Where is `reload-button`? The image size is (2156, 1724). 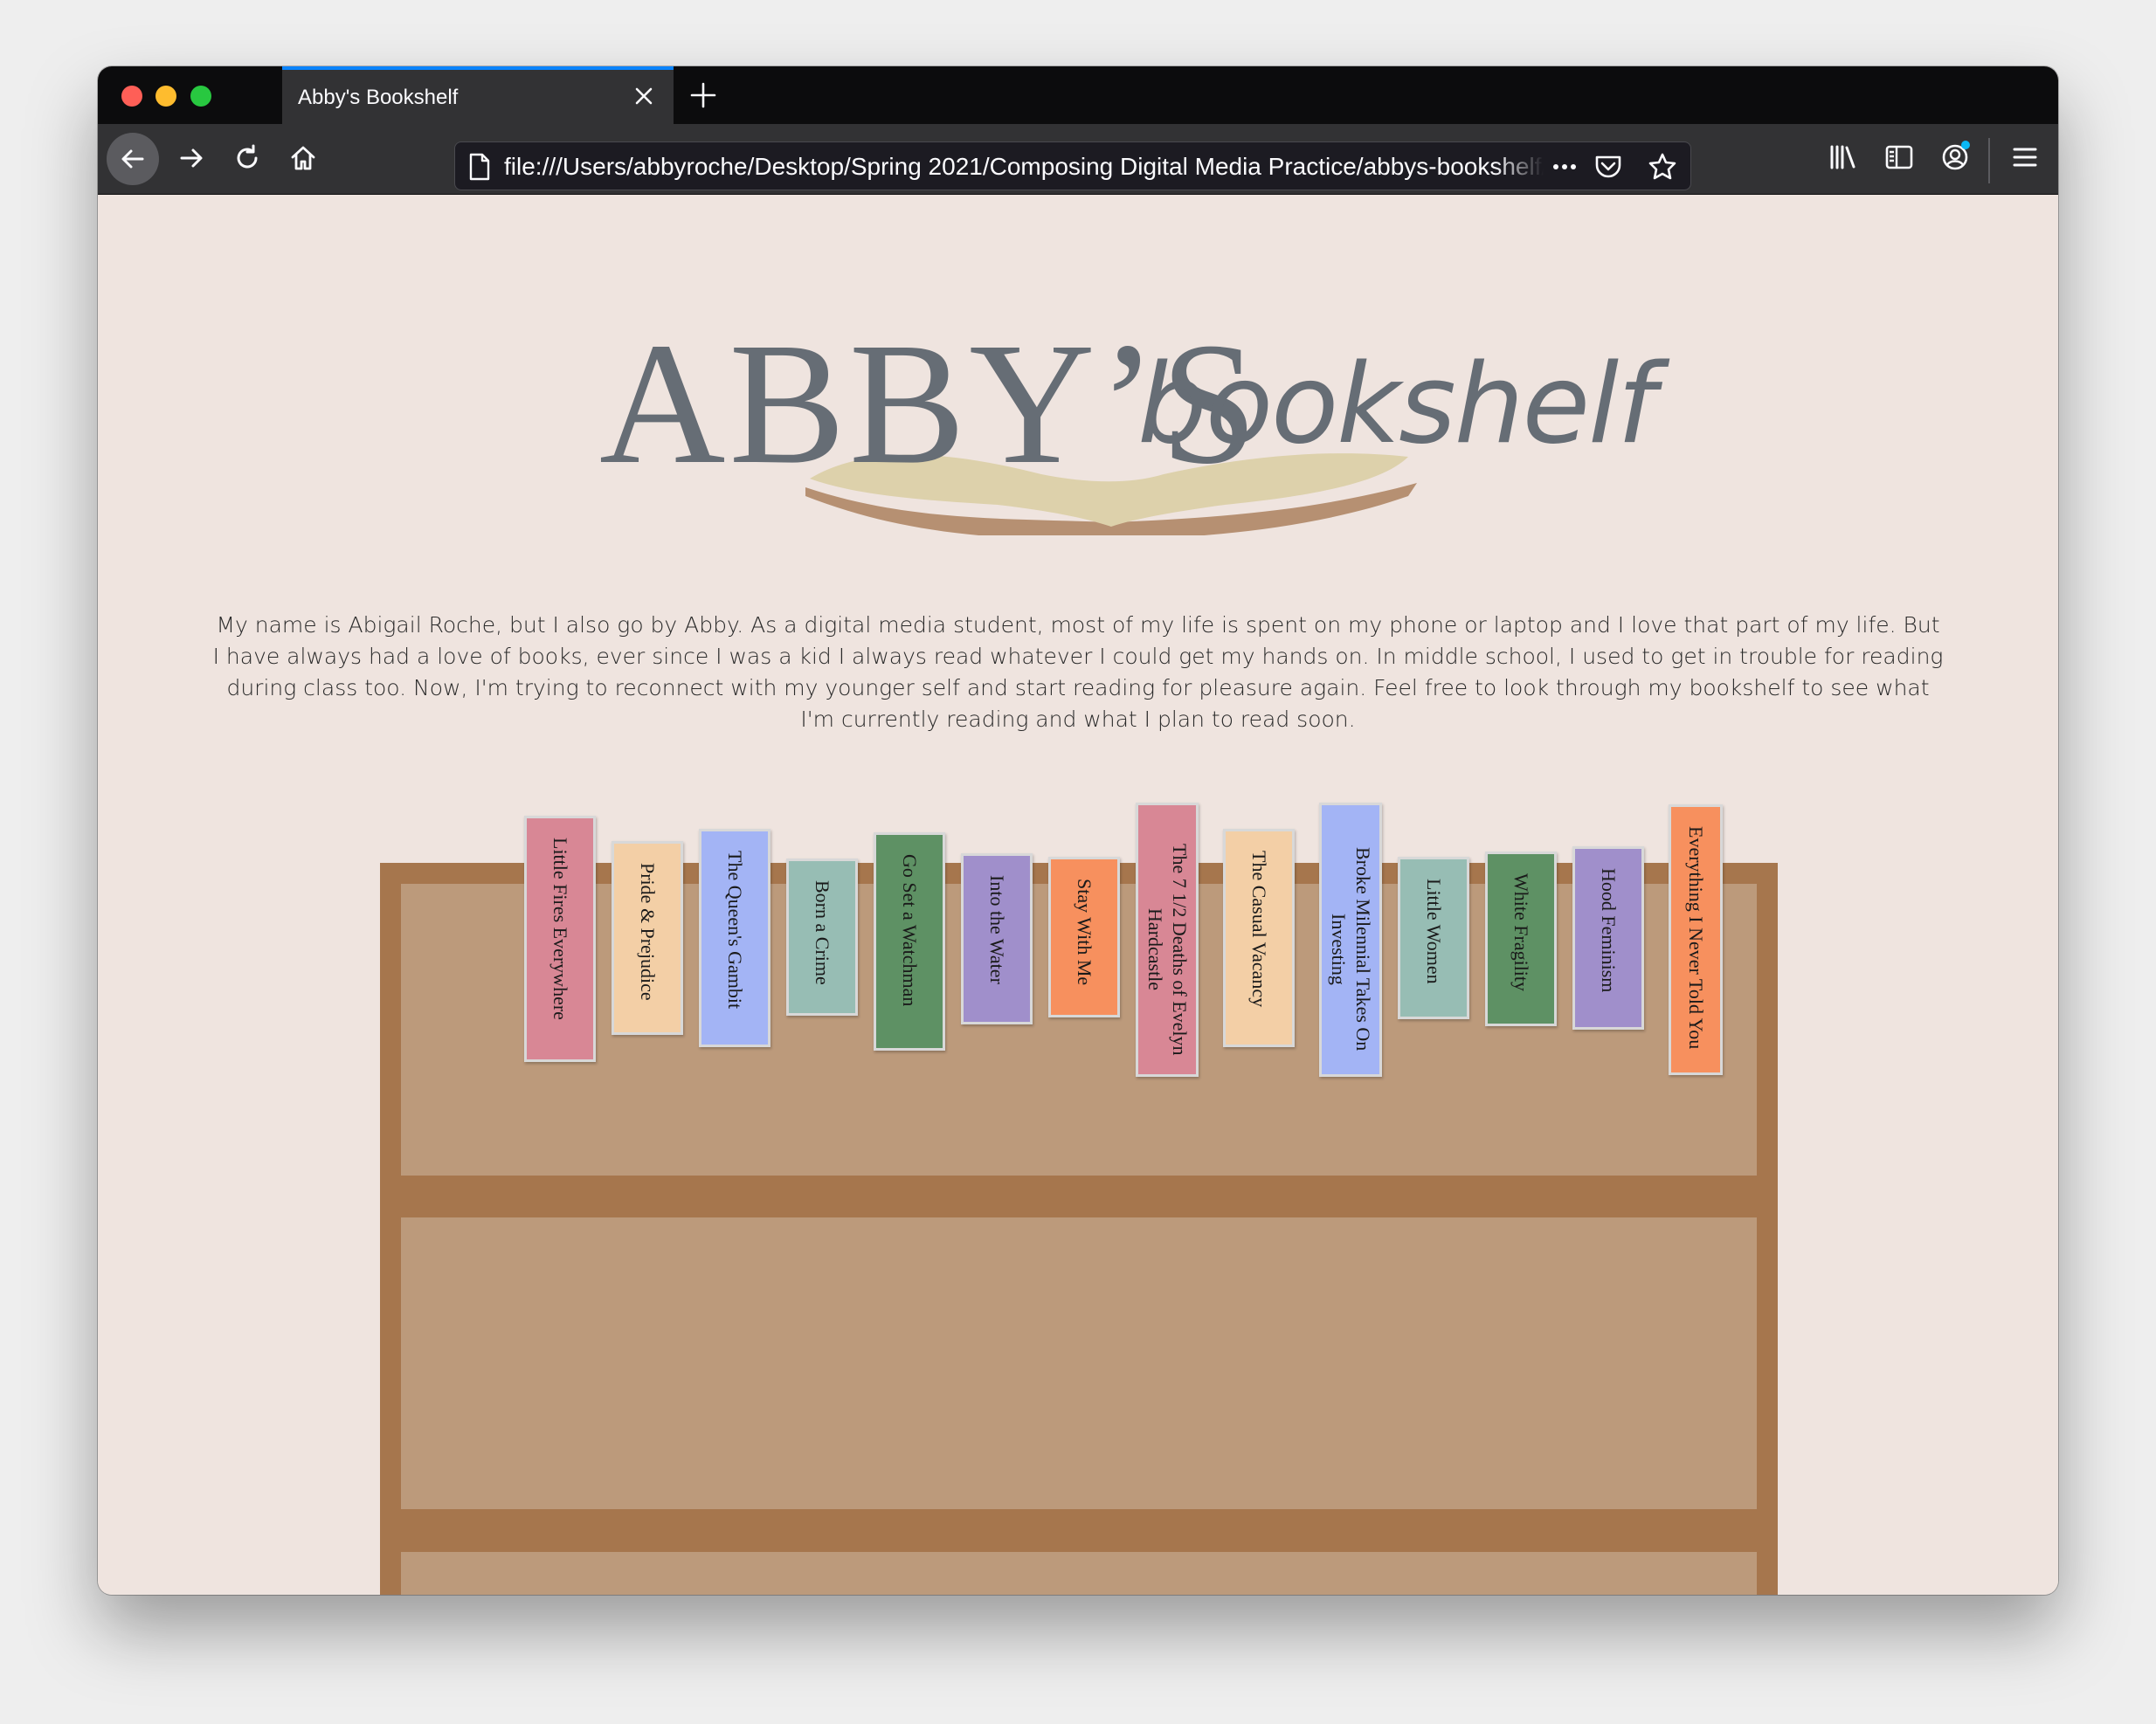
reload-button is located at coordinates (248, 158).